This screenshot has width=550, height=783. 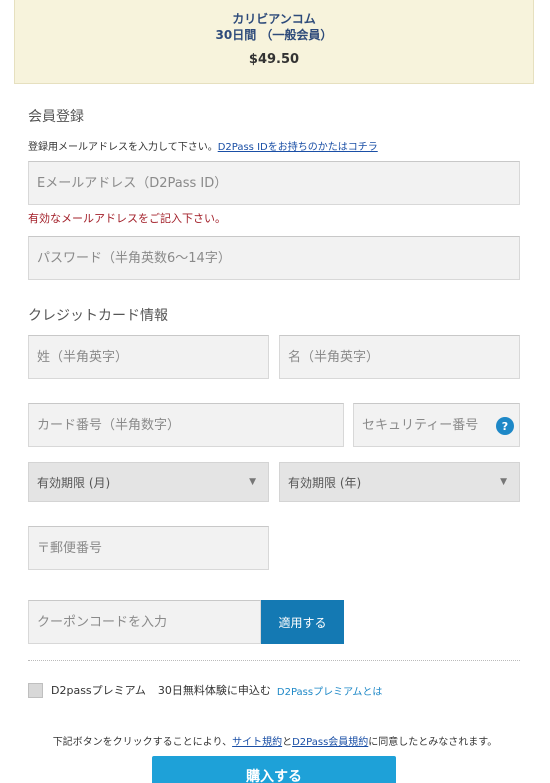 I want to click on premium-trial-text: 30日無料体験に申込む, so click(x=214, y=690).